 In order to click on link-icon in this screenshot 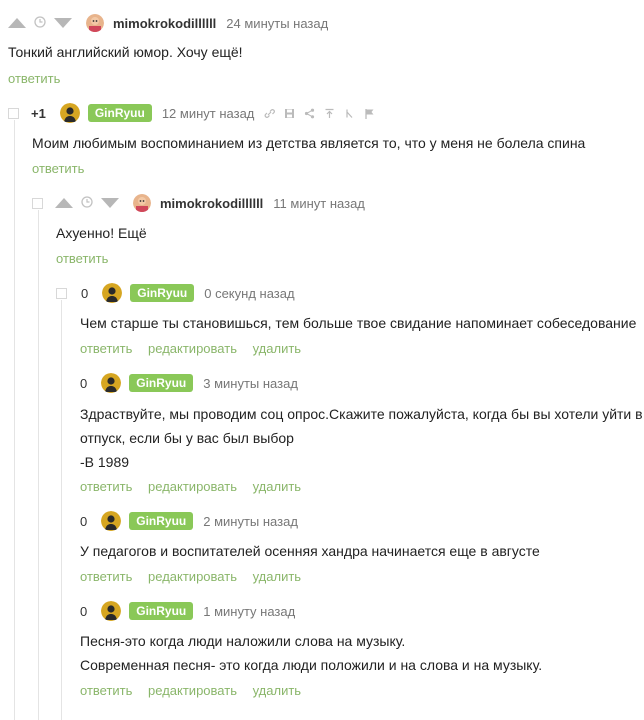, I will do `click(270, 113)`.